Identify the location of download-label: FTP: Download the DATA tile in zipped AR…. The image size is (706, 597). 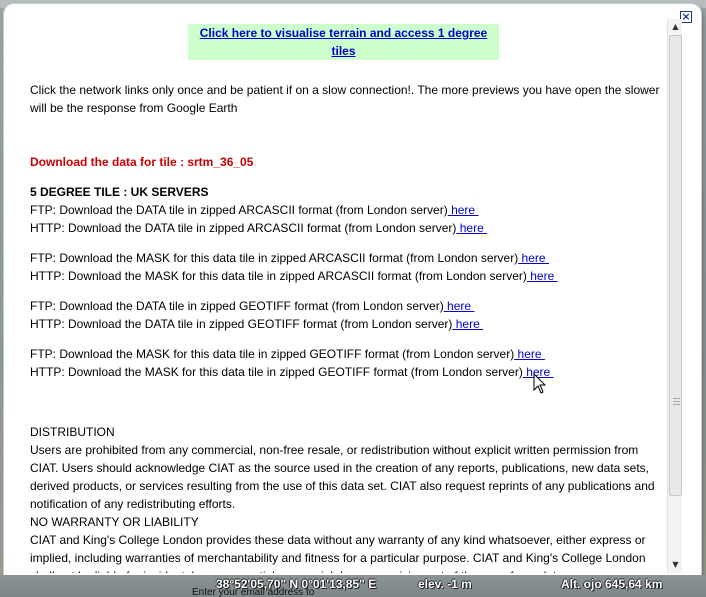
(239, 210).